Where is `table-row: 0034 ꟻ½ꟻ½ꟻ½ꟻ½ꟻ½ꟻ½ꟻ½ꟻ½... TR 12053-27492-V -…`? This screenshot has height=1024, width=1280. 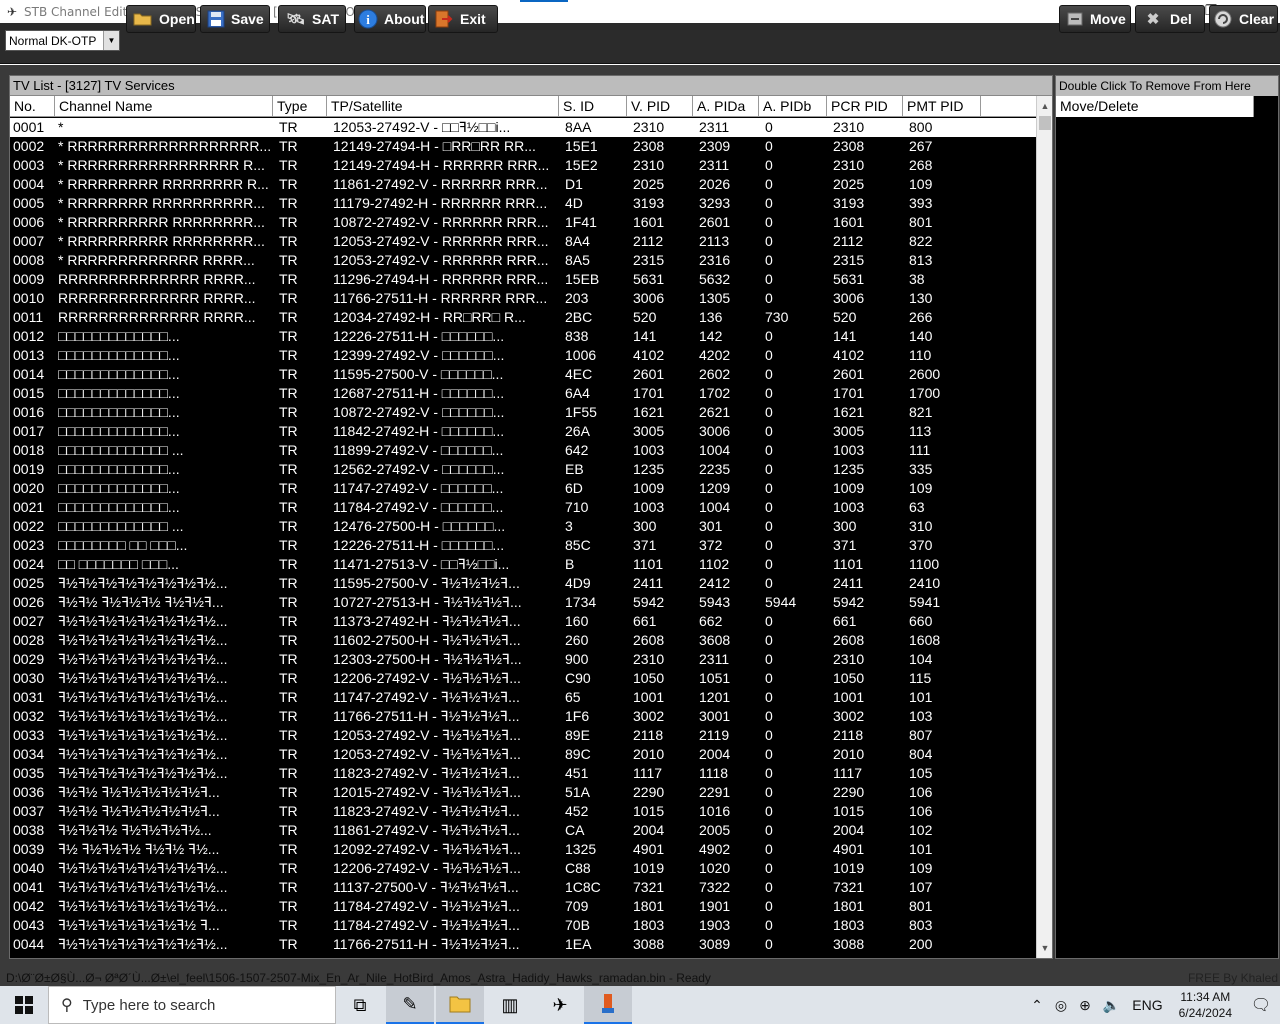 table-row: 0034 ꟻ½ꟻ½ꟻ½ꟻ½ꟻ½ꟻ½ꟻ½ꟻ½... TR 12053-27492-V -… is located at coordinates (524, 754).